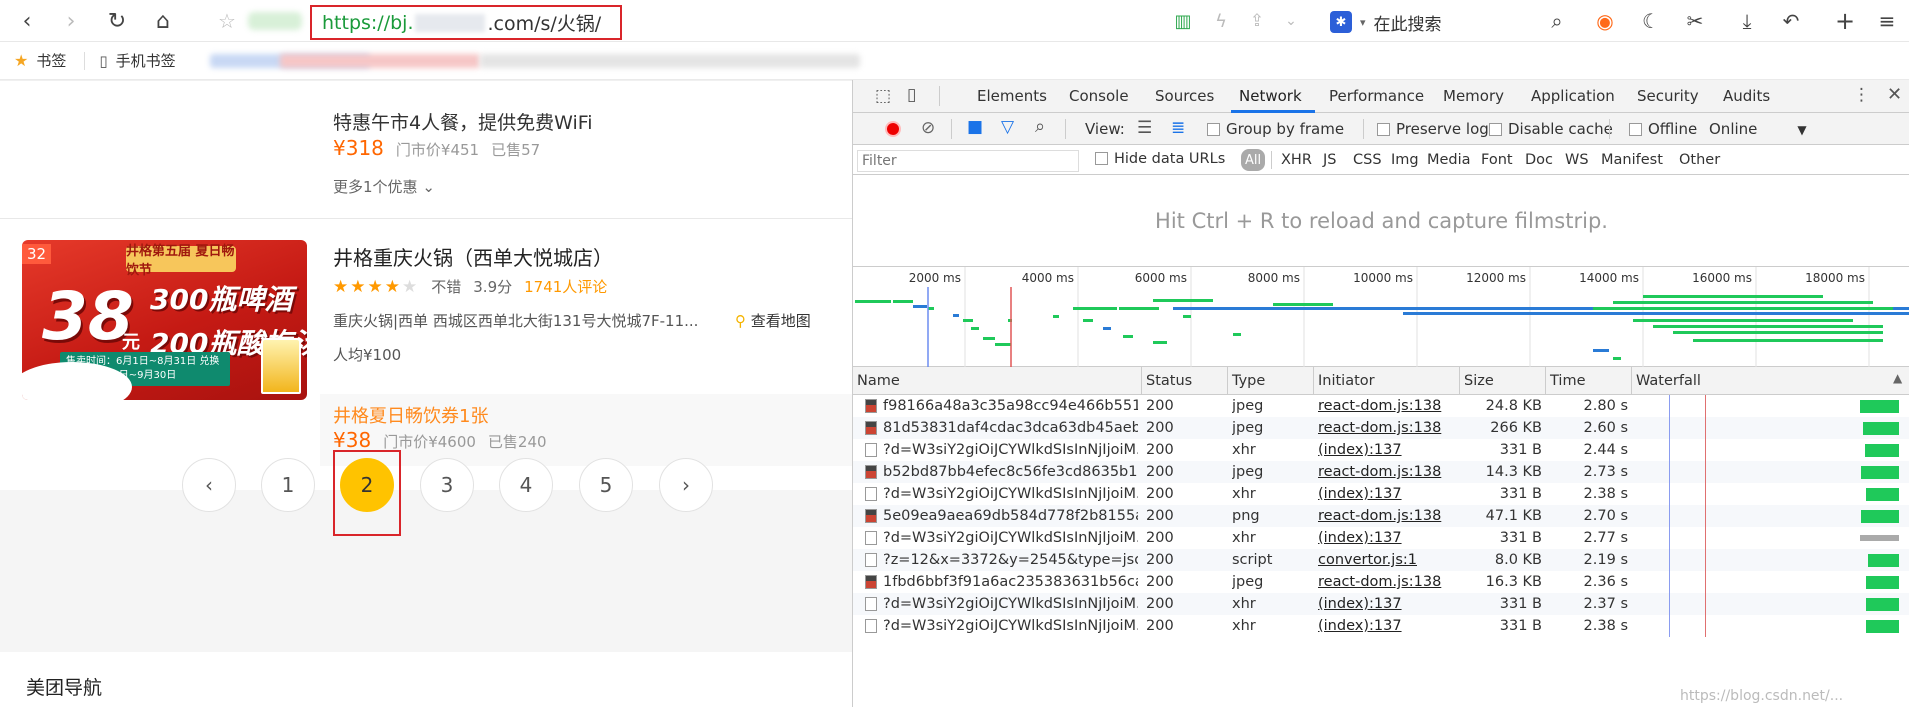  Describe the element at coordinates (1253, 160) in the screenshot. I see `type-filter-all: All` at that location.